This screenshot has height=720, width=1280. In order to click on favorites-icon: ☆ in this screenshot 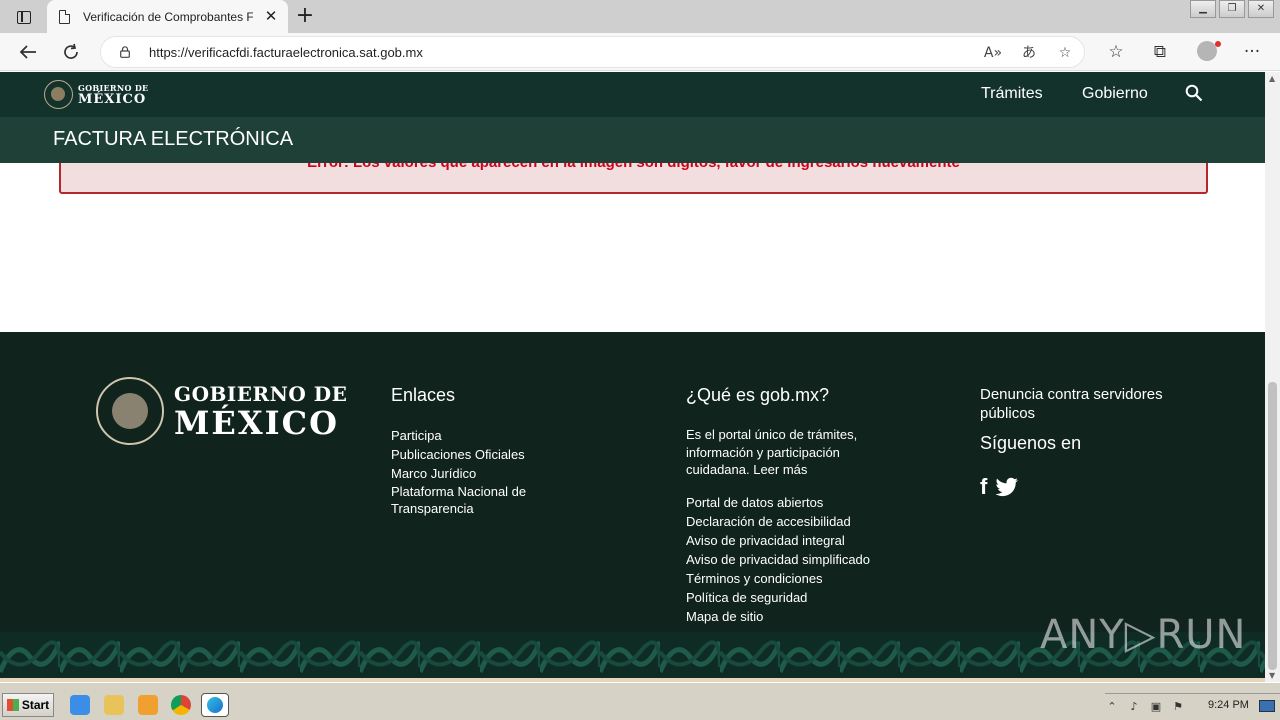, I will do `click(1116, 52)`.